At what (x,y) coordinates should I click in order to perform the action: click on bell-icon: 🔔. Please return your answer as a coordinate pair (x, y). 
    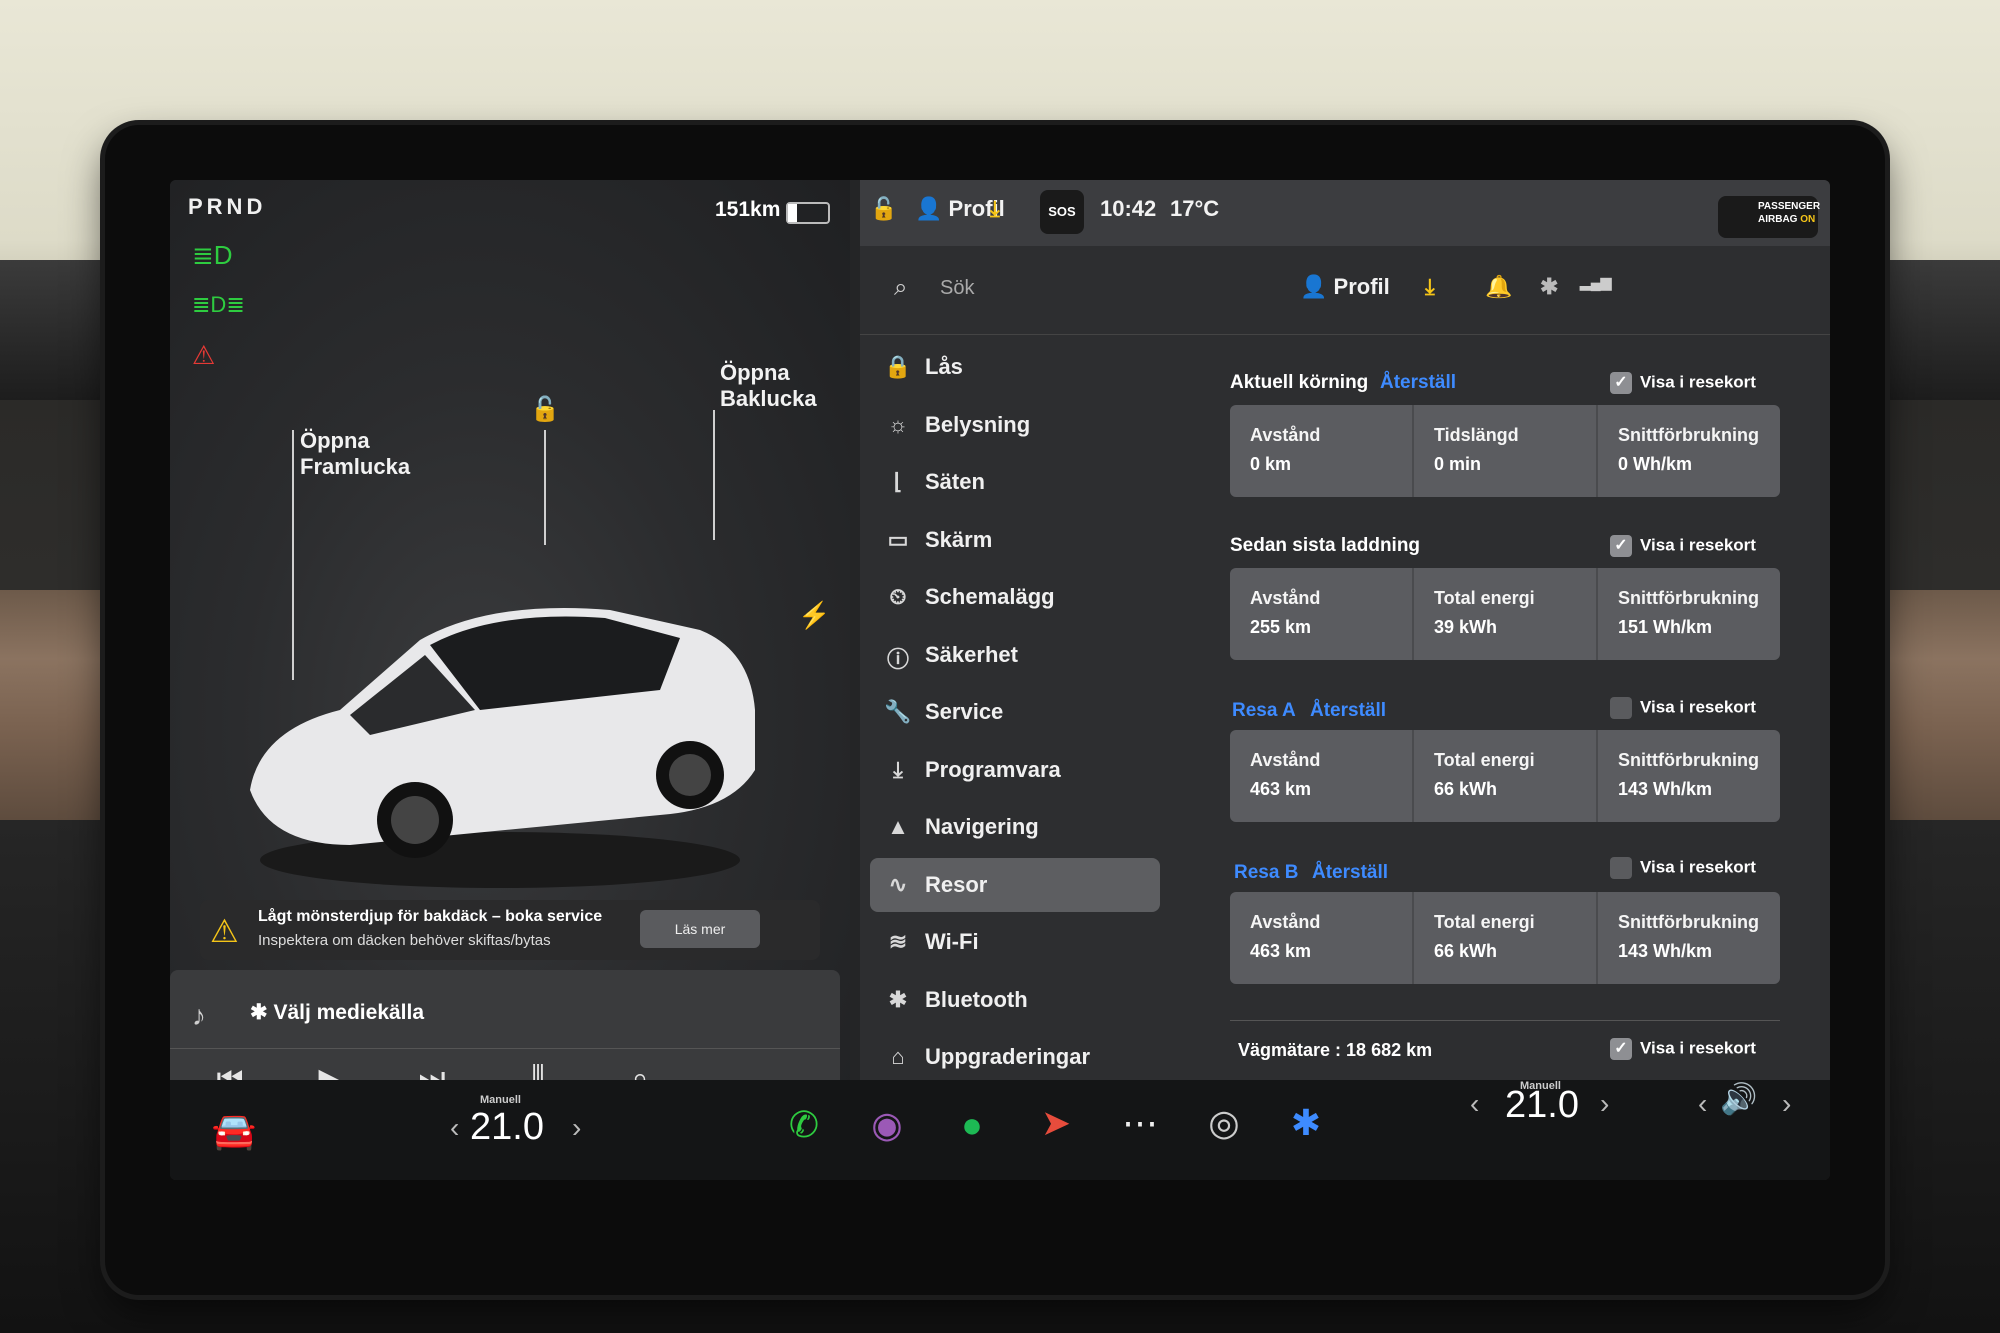
    Looking at the image, I should click on (1498, 287).